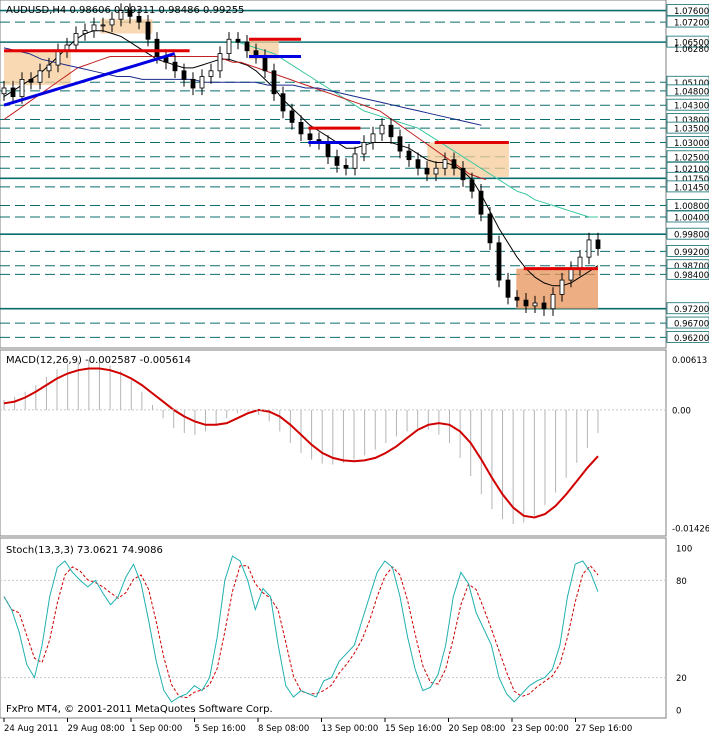 The image size is (709, 734). I want to click on stoch-title: Stoch(13,3,3) 73.0621 74.9086, so click(84, 550).